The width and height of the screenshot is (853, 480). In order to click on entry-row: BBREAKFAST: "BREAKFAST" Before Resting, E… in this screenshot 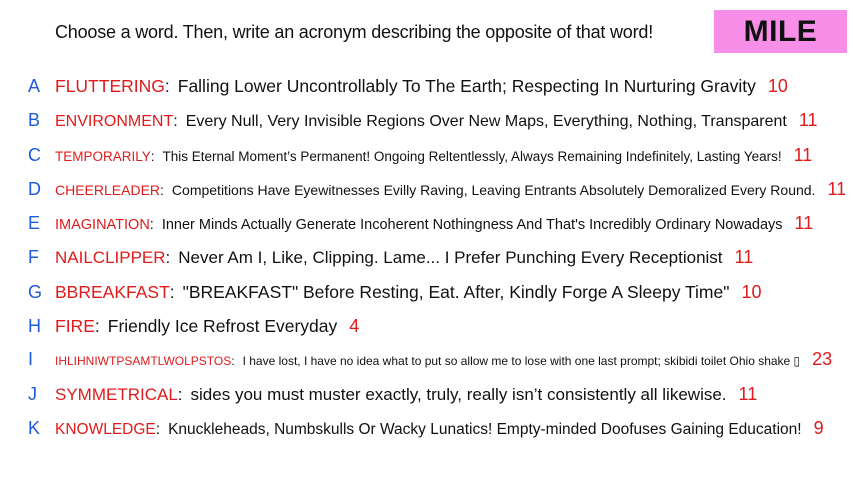, I will do `click(408, 292)`.